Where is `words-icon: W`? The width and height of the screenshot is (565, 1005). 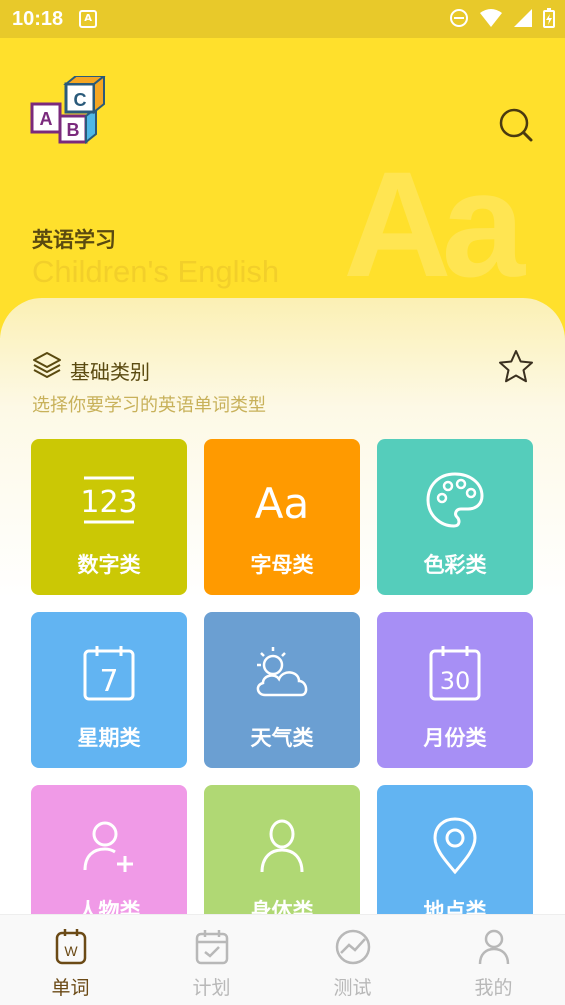
words-icon: W is located at coordinates (70, 947).